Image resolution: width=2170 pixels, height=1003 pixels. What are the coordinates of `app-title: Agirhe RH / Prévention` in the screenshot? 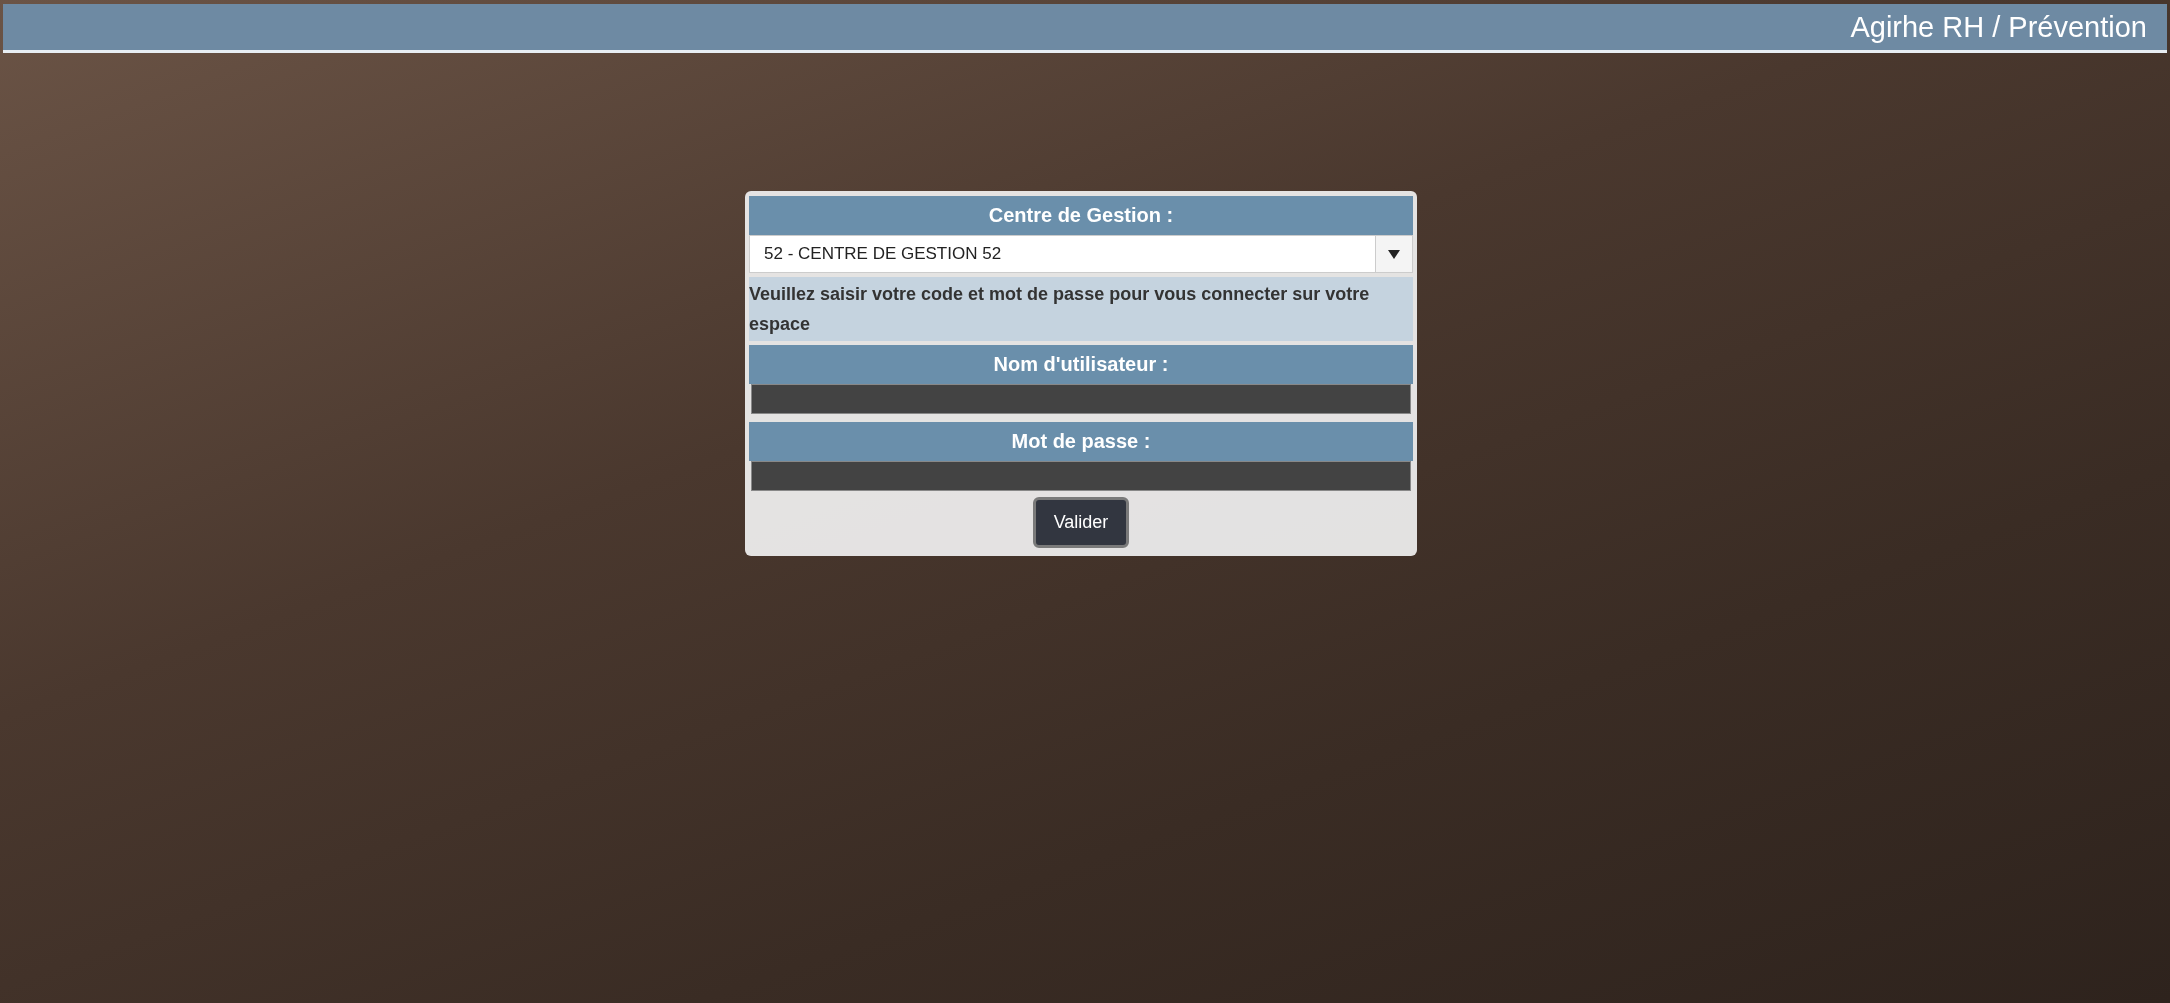 It's located at (1998, 27).